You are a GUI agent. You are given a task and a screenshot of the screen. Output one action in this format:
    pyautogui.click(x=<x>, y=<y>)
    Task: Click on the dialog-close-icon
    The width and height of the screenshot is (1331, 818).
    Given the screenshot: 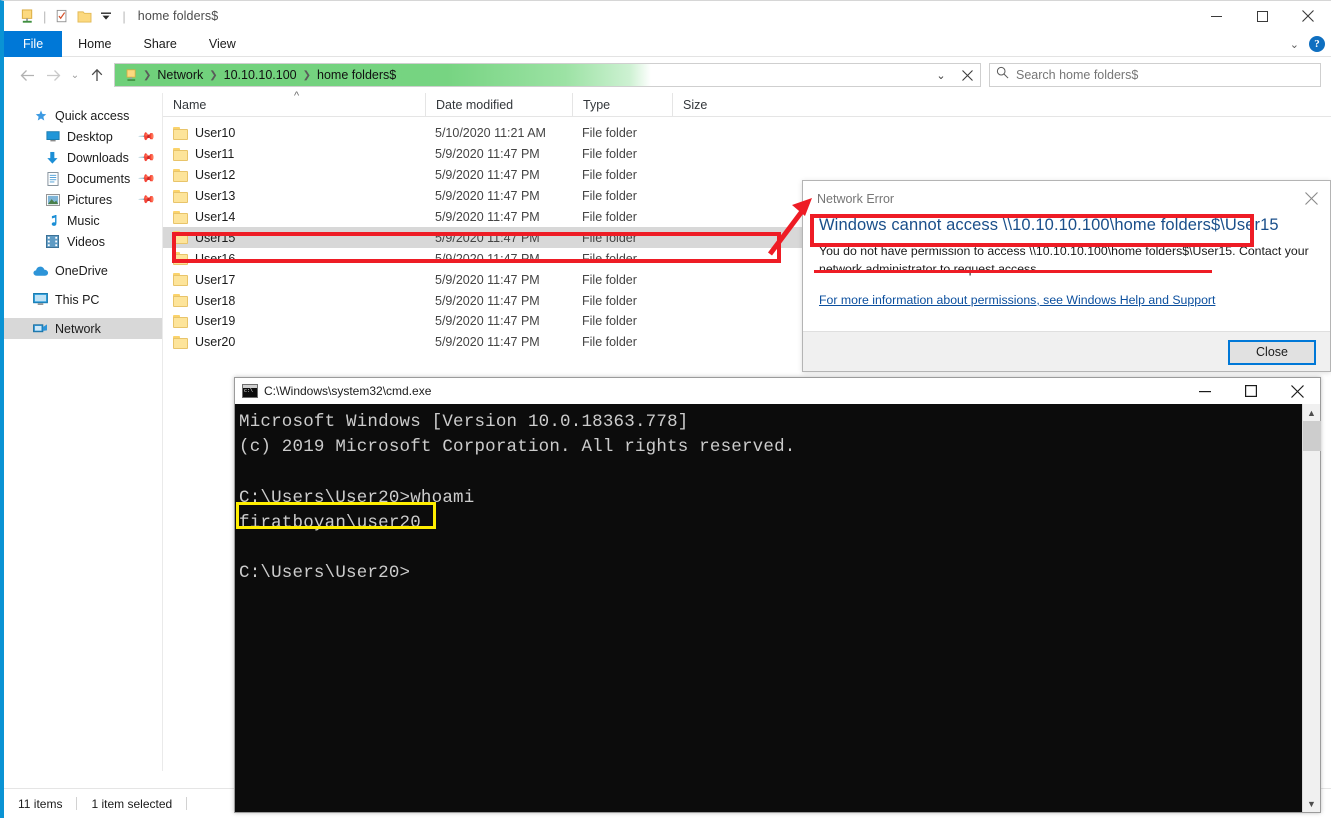 What is the action you would take?
    pyautogui.click(x=1311, y=198)
    